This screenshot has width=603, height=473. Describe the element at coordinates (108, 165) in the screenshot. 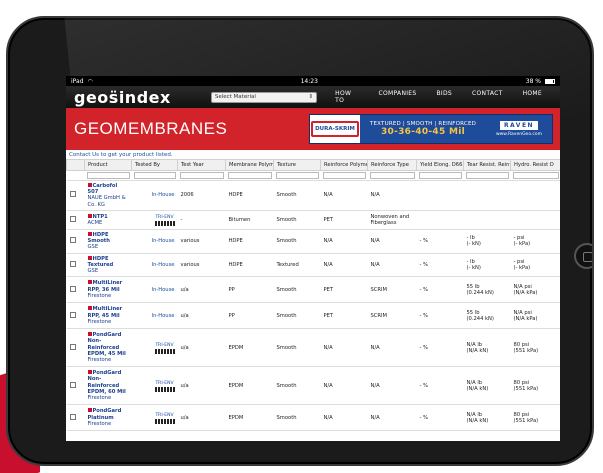

I see `column-header: Product` at that location.